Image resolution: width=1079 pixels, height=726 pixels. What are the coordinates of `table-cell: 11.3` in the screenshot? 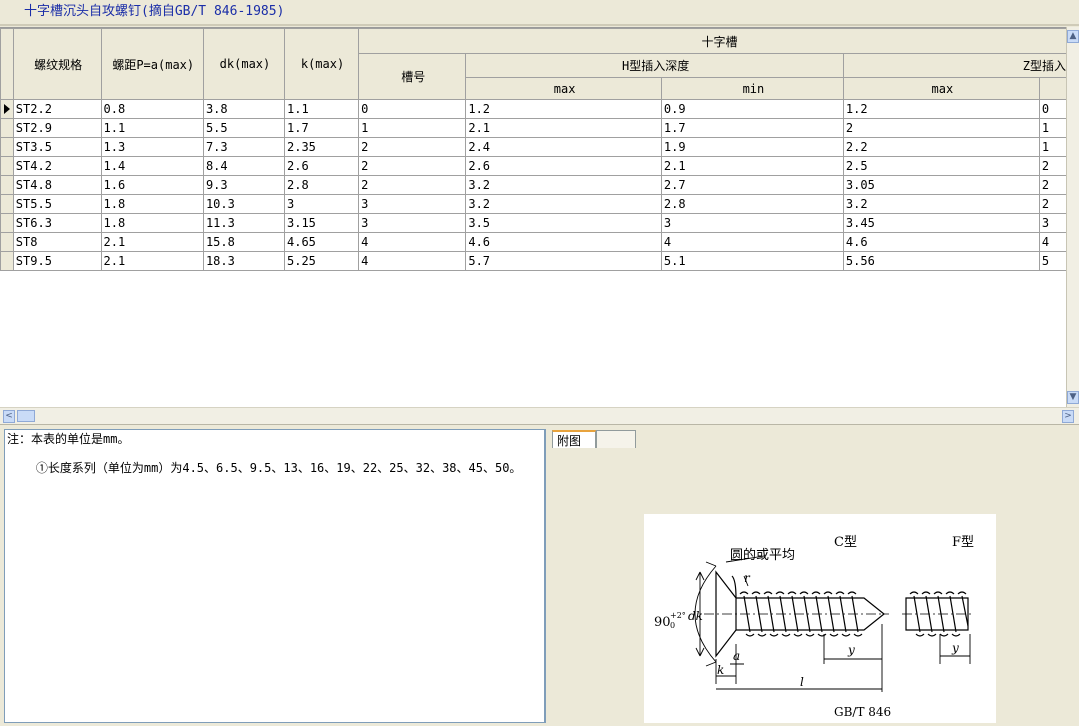 It's located at (244, 223).